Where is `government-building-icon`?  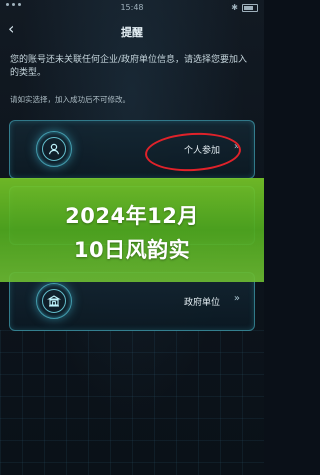 government-building-icon is located at coordinates (54, 301).